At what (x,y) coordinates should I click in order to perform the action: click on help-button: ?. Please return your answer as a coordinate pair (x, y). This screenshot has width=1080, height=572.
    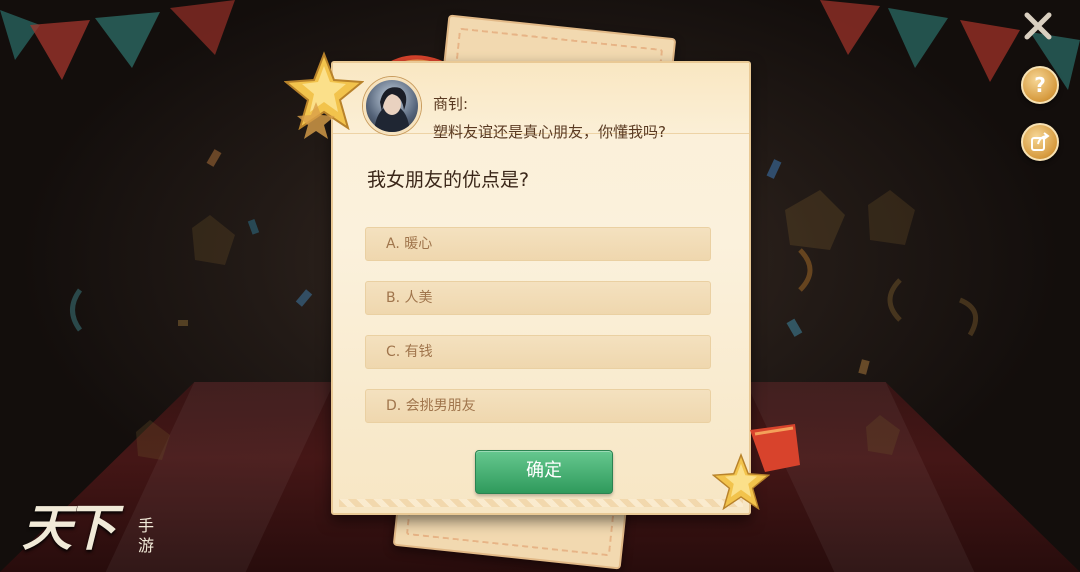
    Looking at the image, I should click on (1040, 85).